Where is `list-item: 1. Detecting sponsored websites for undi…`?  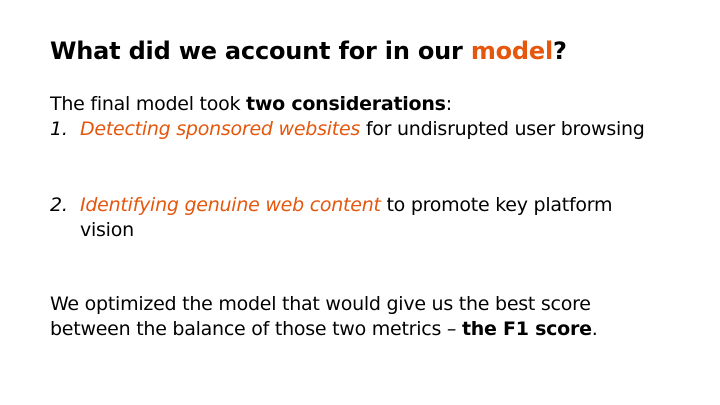 list-item: 1. Detecting sponsored websites for undi… is located at coordinates (360, 129).